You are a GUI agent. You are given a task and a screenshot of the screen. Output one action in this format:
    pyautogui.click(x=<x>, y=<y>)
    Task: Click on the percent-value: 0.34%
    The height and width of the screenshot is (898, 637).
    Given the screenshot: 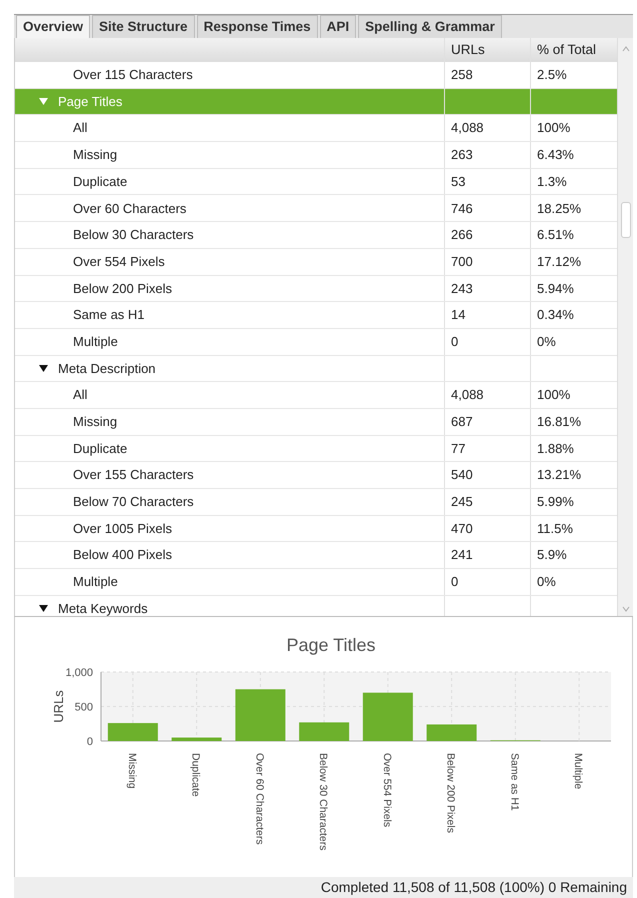 What is the action you would take?
    pyautogui.click(x=555, y=315)
    